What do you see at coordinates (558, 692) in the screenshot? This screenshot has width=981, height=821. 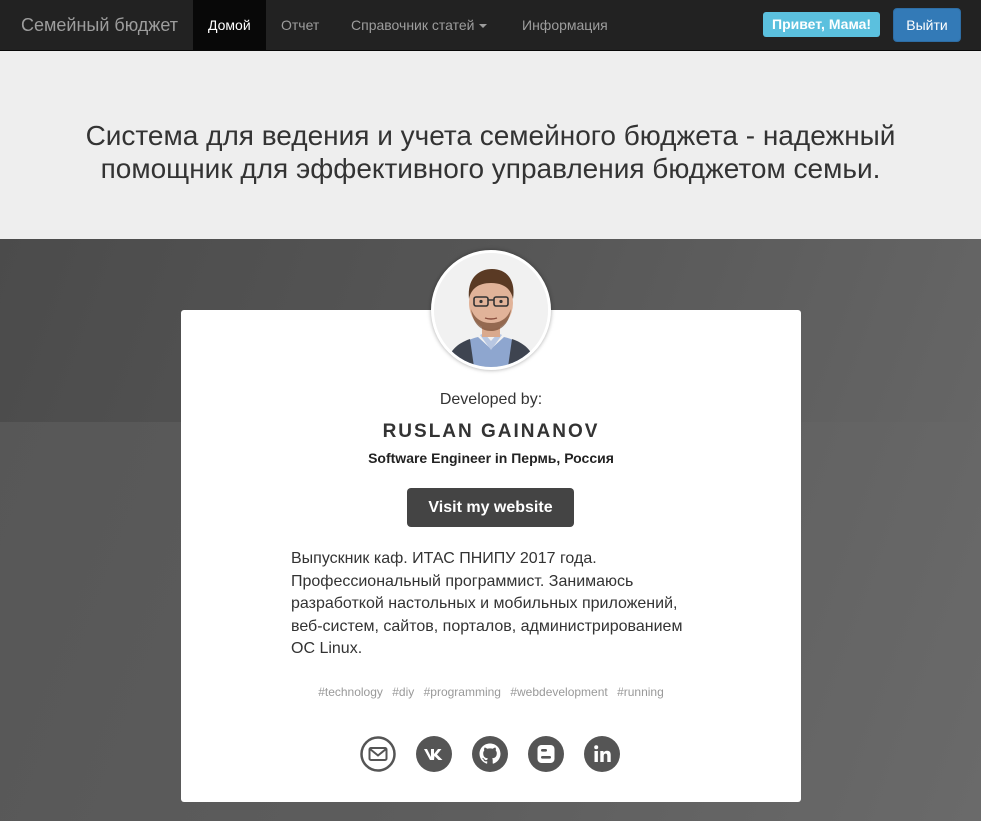 I see `tag-webdevelopment: #webdevelopment` at bounding box center [558, 692].